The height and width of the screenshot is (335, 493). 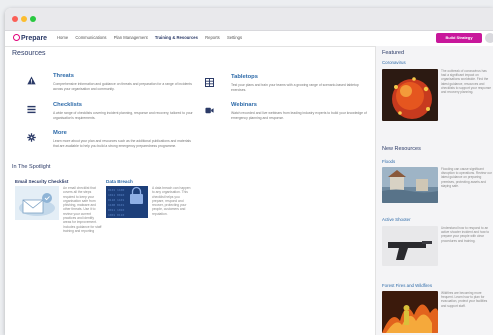 What do you see at coordinates (410, 185) in the screenshot?
I see `floods-image` at bounding box center [410, 185].